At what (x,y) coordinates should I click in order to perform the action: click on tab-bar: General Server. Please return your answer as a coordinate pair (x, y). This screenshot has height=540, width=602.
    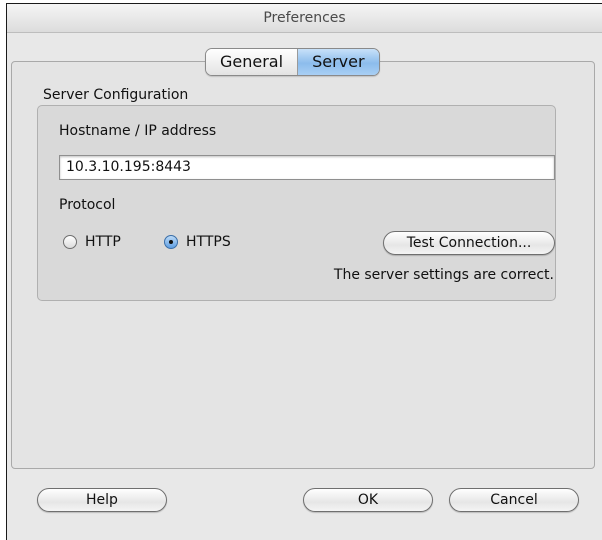
    Looking at the image, I should click on (292, 62).